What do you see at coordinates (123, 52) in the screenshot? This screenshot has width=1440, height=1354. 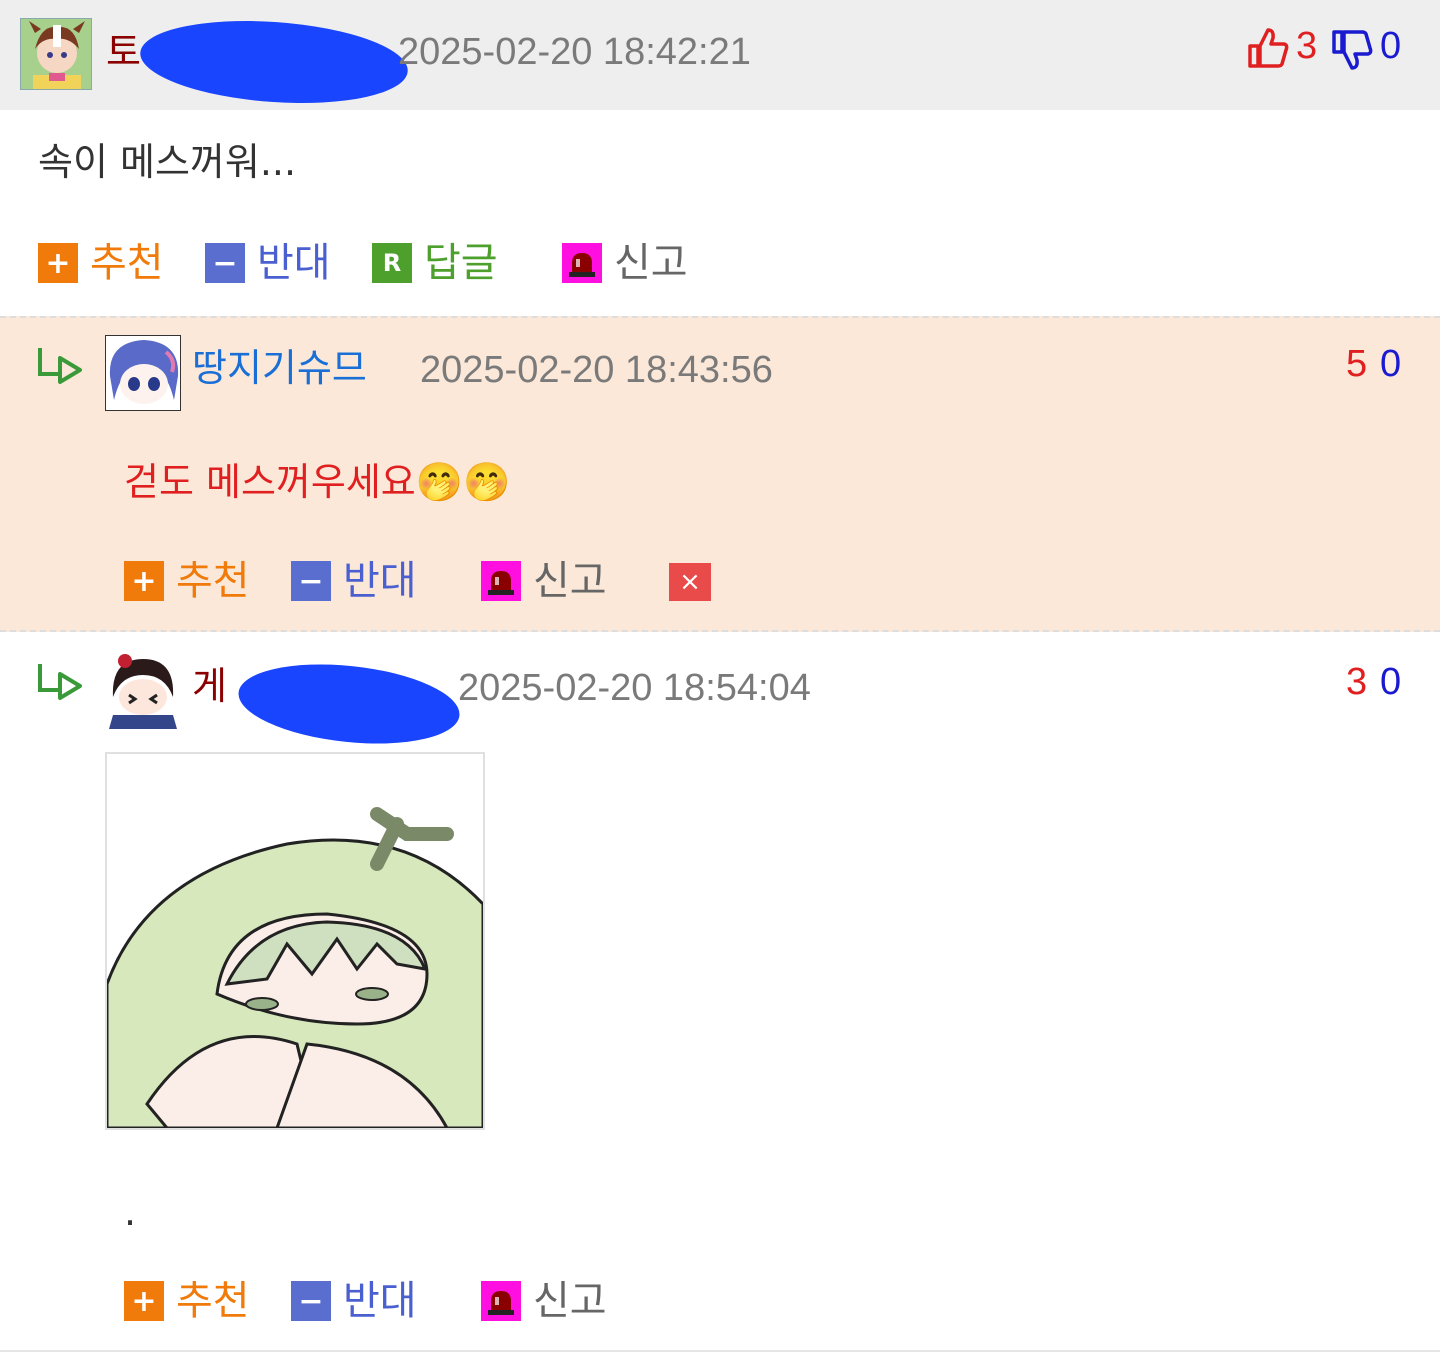 I see `author-name: 토` at bounding box center [123, 52].